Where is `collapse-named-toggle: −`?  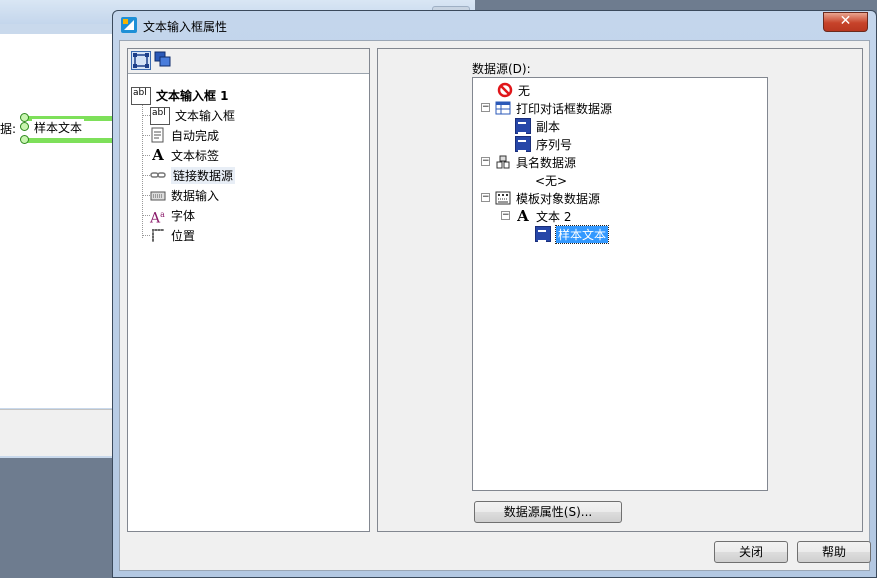 collapse-named-toggle: − is located at coordinates (485, 161).